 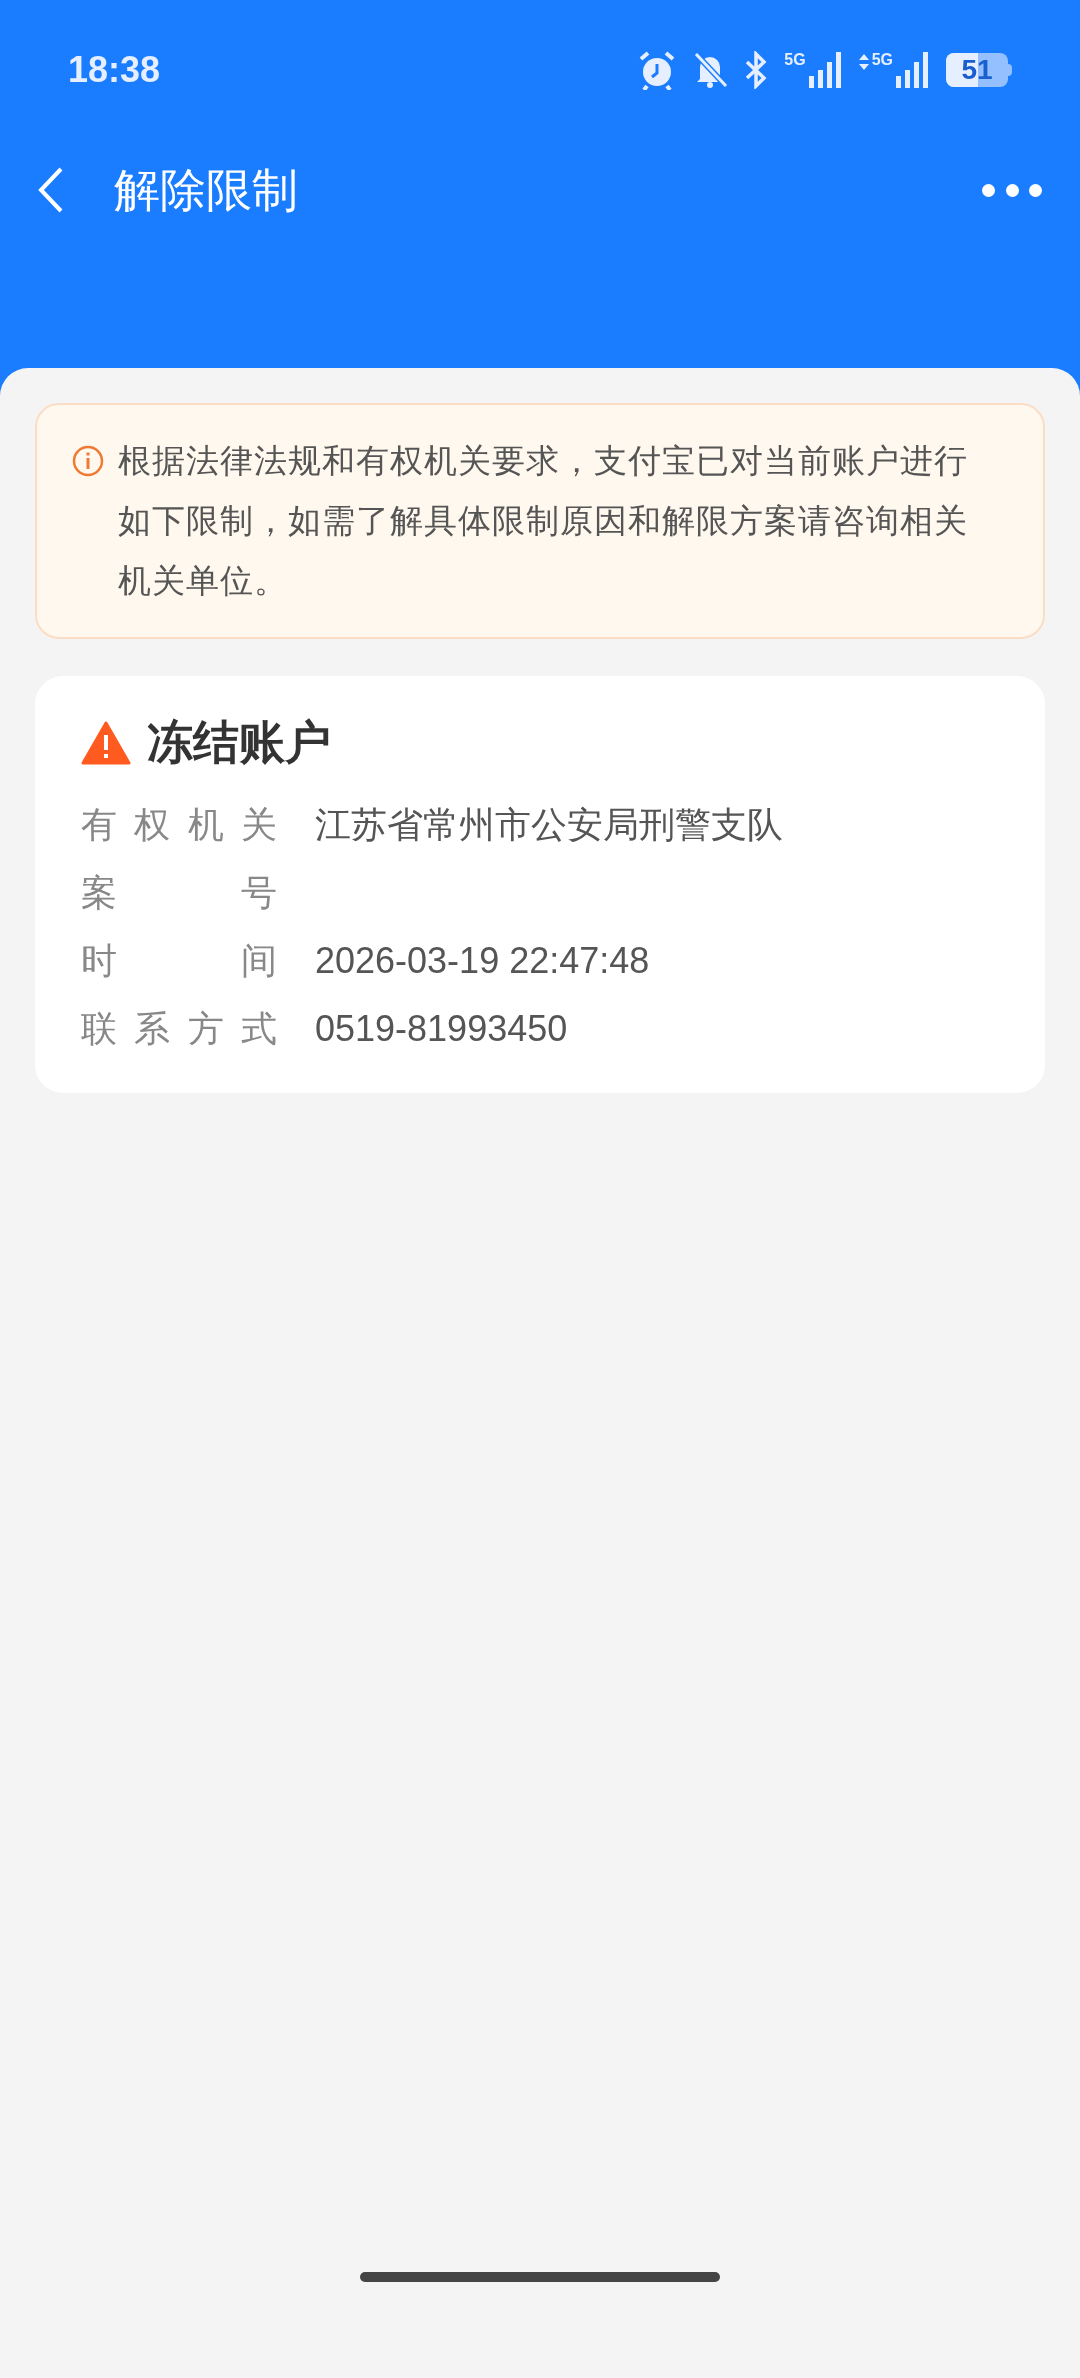 What do you see at coordinates (710, 70) in the screenshot?
I see `muted-bell-icon` at bounding box center [710, 70].